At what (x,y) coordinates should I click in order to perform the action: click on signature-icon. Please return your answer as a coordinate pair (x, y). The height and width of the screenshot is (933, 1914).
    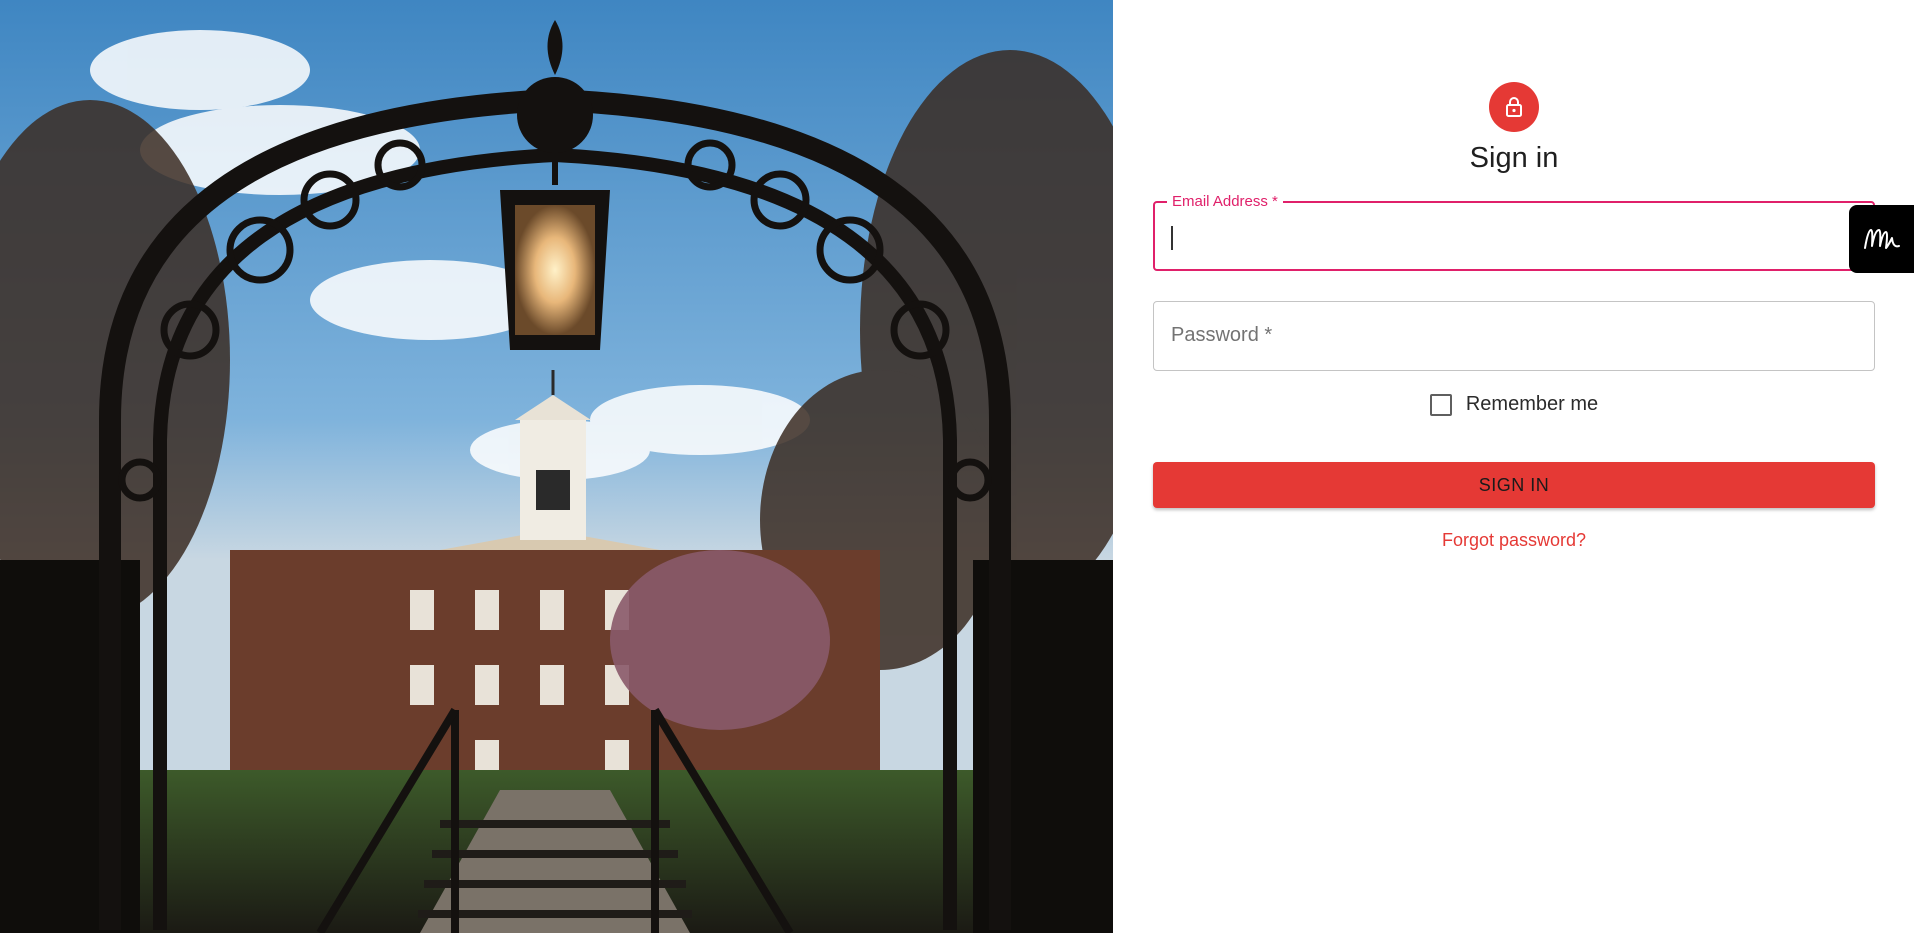
    Looking at the image, I should click on (1881, 239).